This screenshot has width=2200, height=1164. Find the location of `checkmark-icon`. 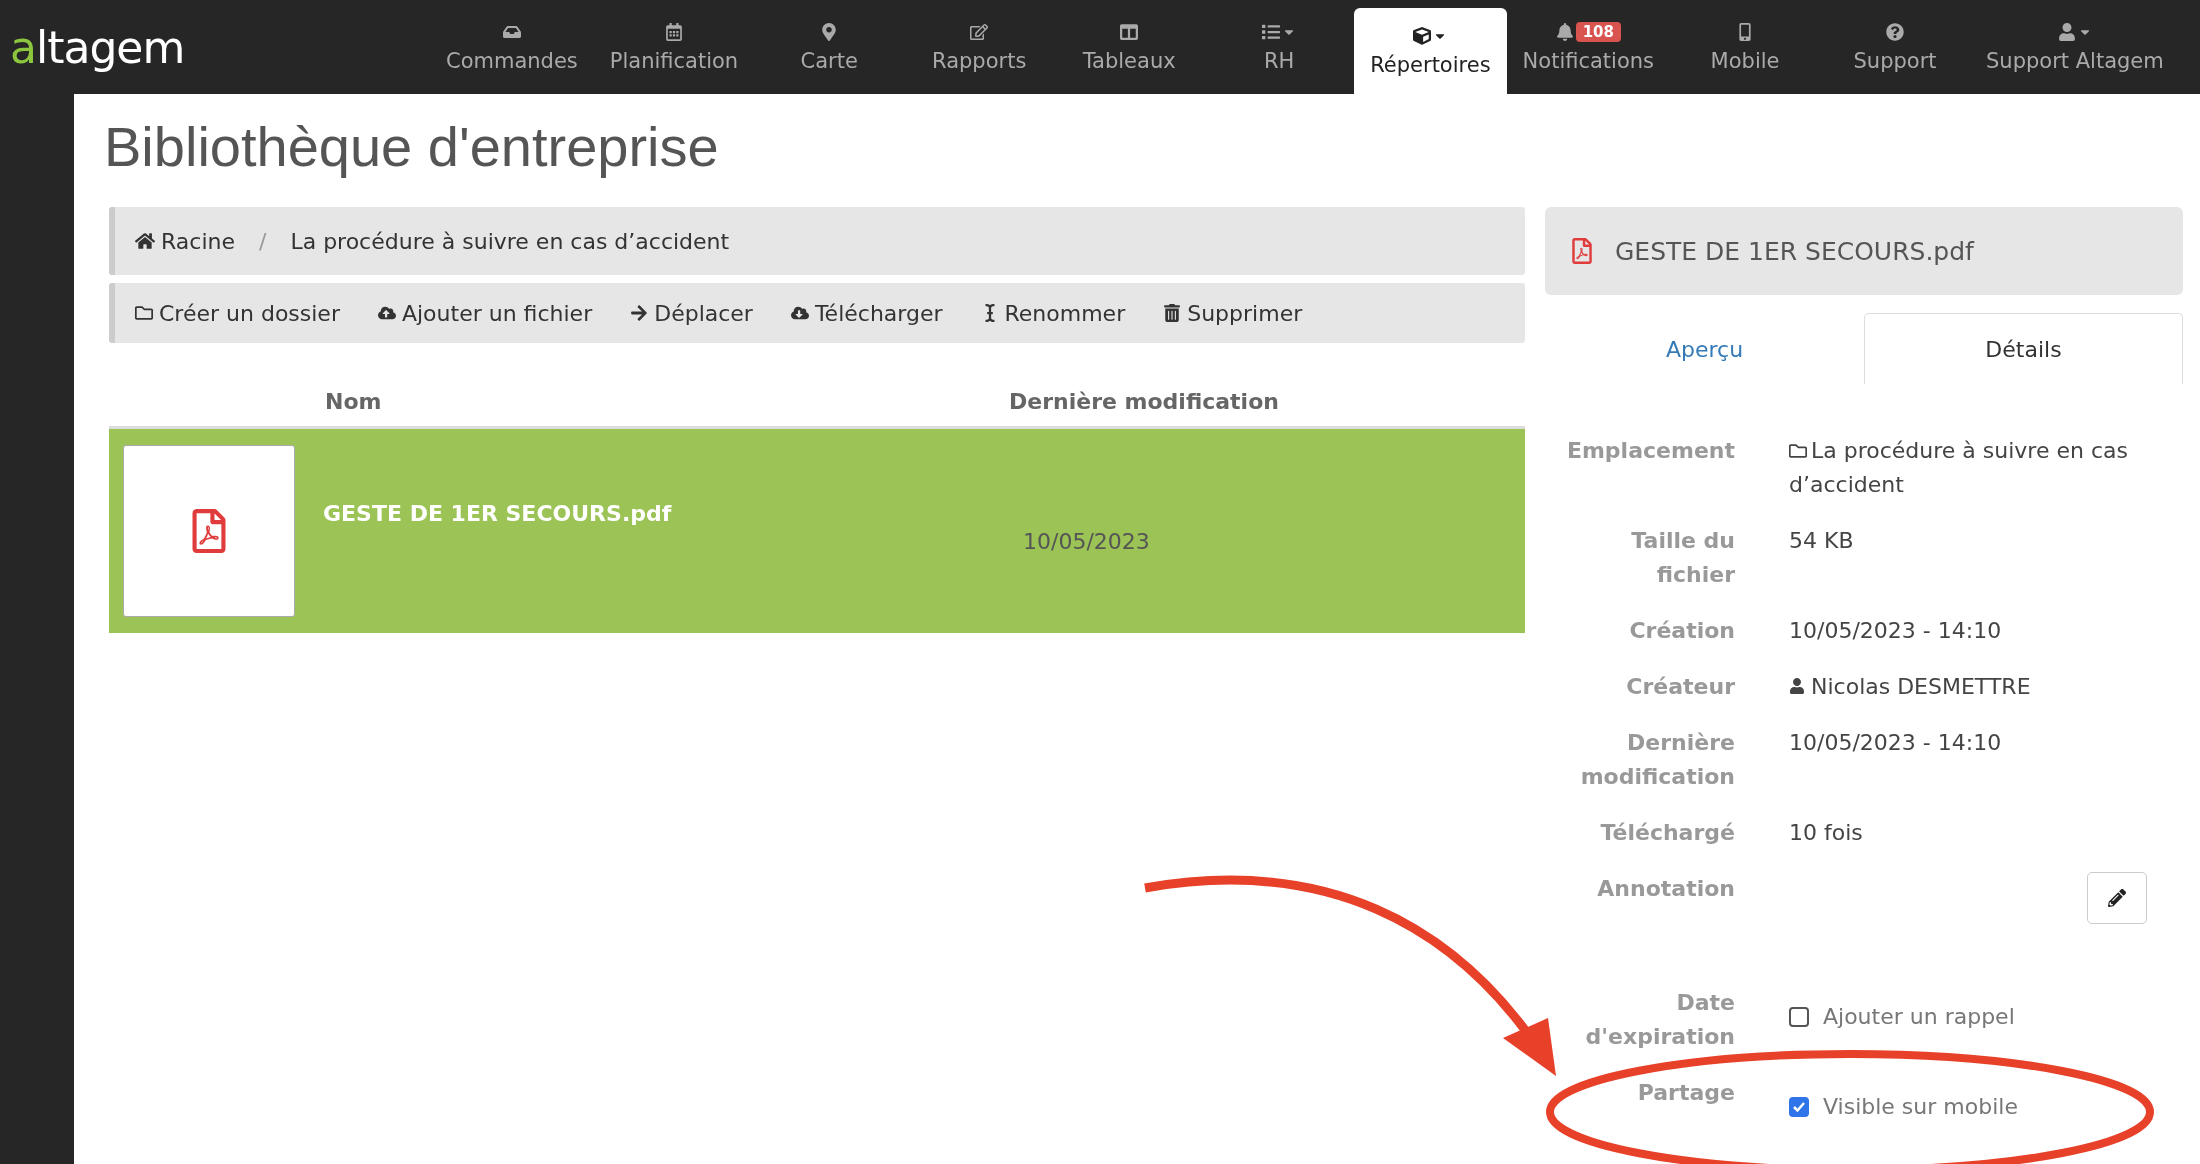

checkmark-icon is located at coordinates (1799, 1107).